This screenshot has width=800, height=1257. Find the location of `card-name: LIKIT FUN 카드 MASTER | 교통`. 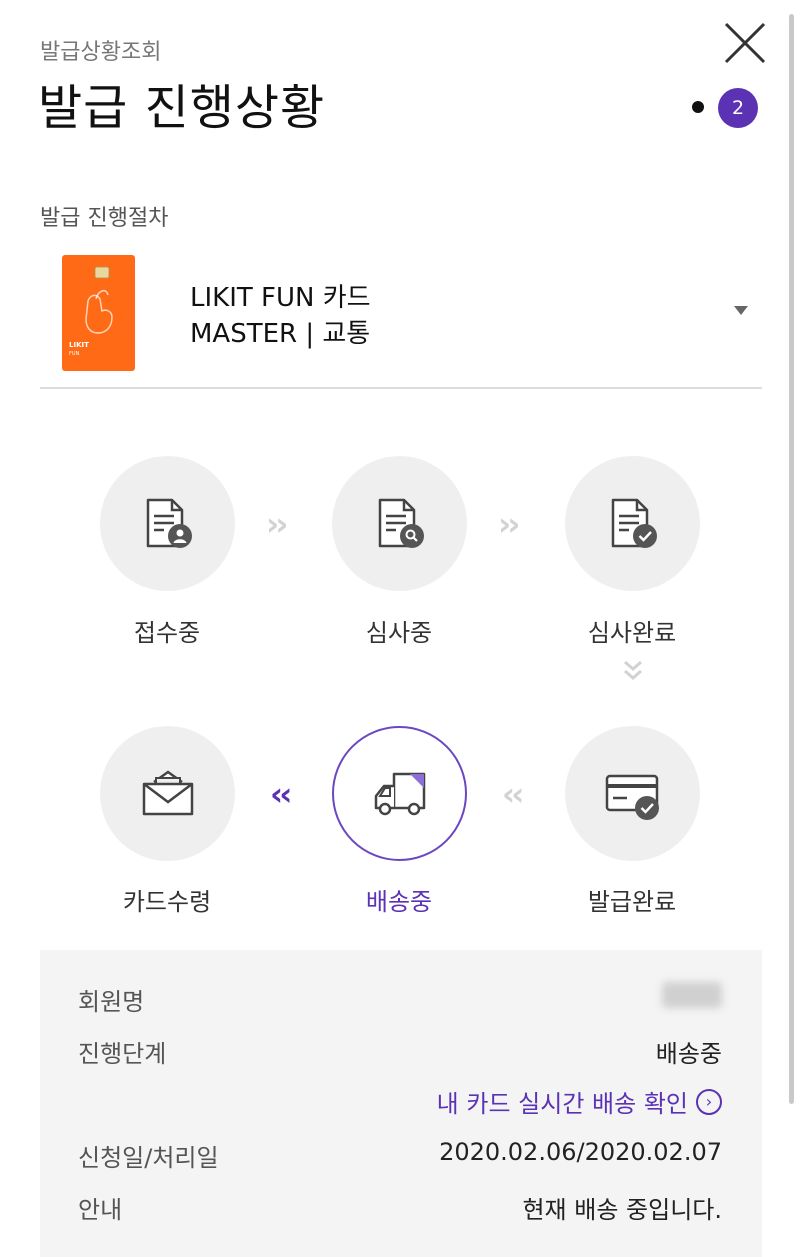

card-name: LIKIT FUN 카드 MASTER | 교통 is located at coordinates (280, 316).